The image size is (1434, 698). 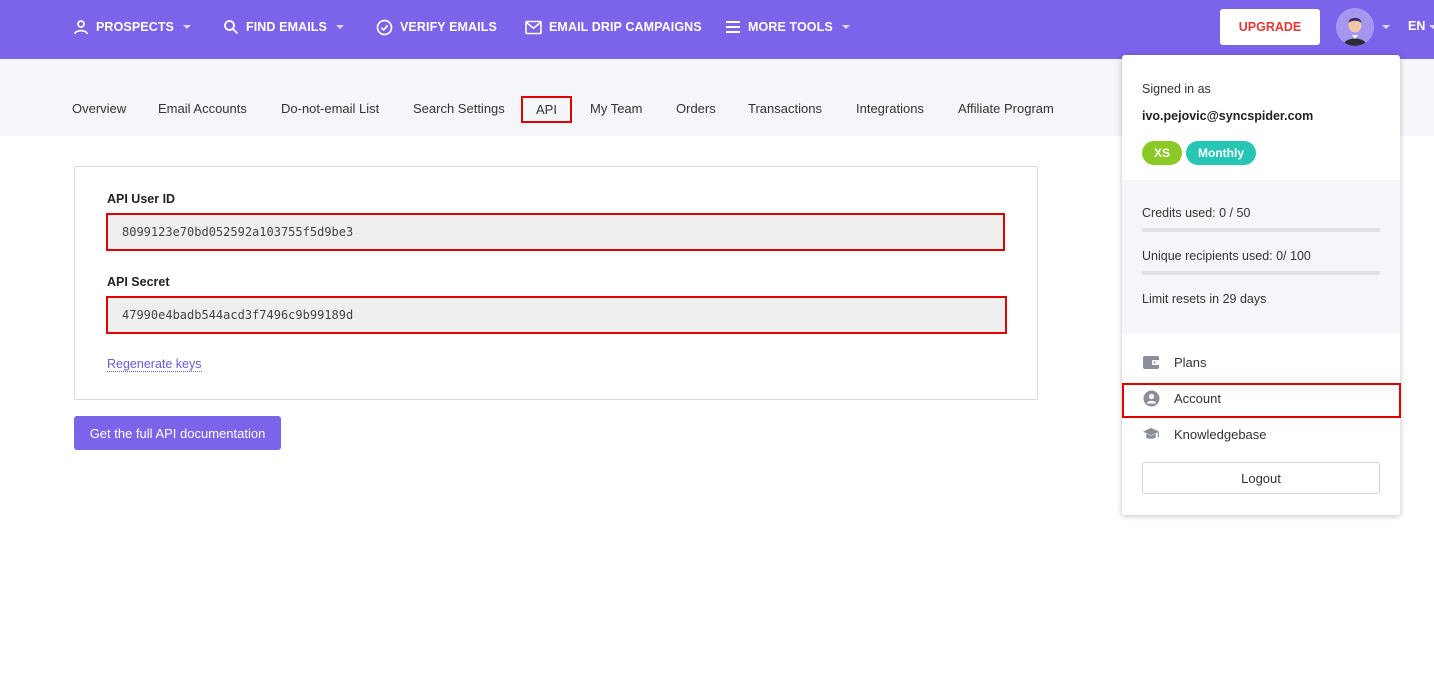 What do you see at coordinates (135, 27) in the screenshot?
I see `nav-prospects-label: PROSPECTS` at bounding box center [135, 27].